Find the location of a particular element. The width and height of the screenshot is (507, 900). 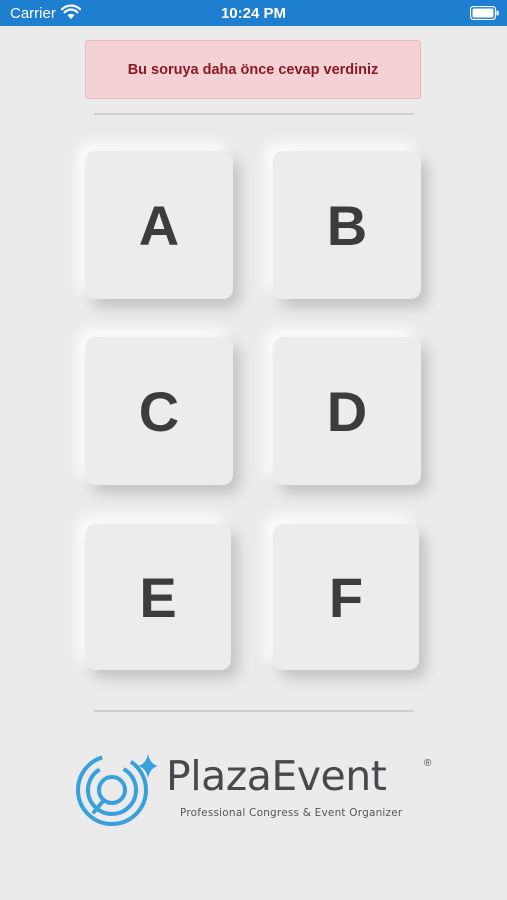

clock: 10:24 PM is located at coordinates (253, 13).